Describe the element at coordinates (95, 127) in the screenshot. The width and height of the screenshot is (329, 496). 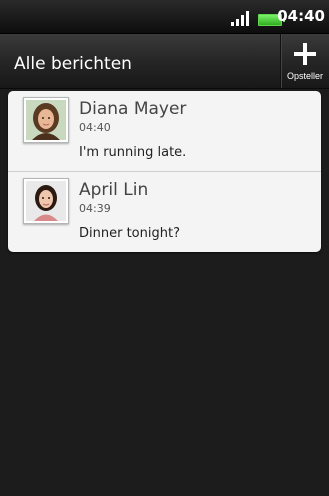
I see `message-time: 04:40` at that location.